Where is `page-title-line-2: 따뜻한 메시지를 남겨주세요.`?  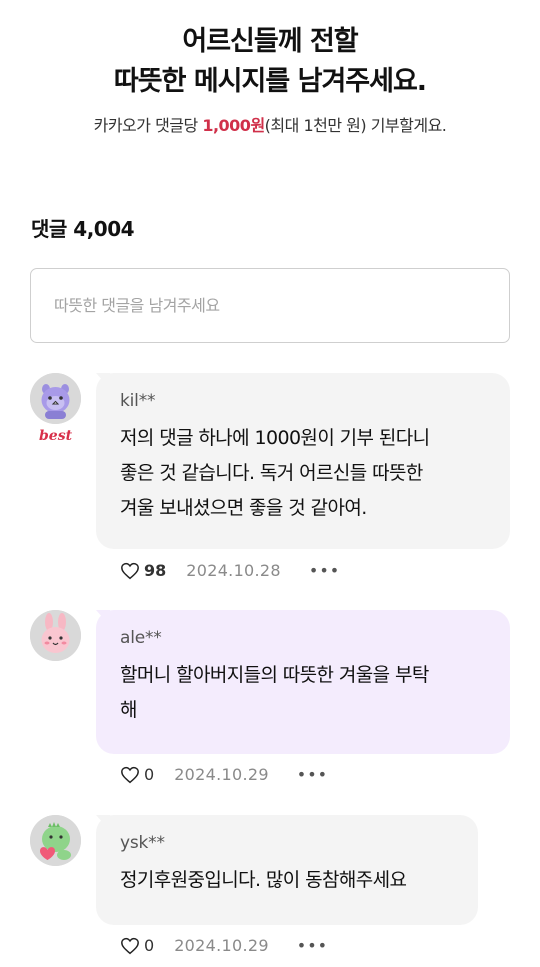 page-title-line-2: 따뜻한 메시지를 남겨주세요. is located at coordinates (270, 81).